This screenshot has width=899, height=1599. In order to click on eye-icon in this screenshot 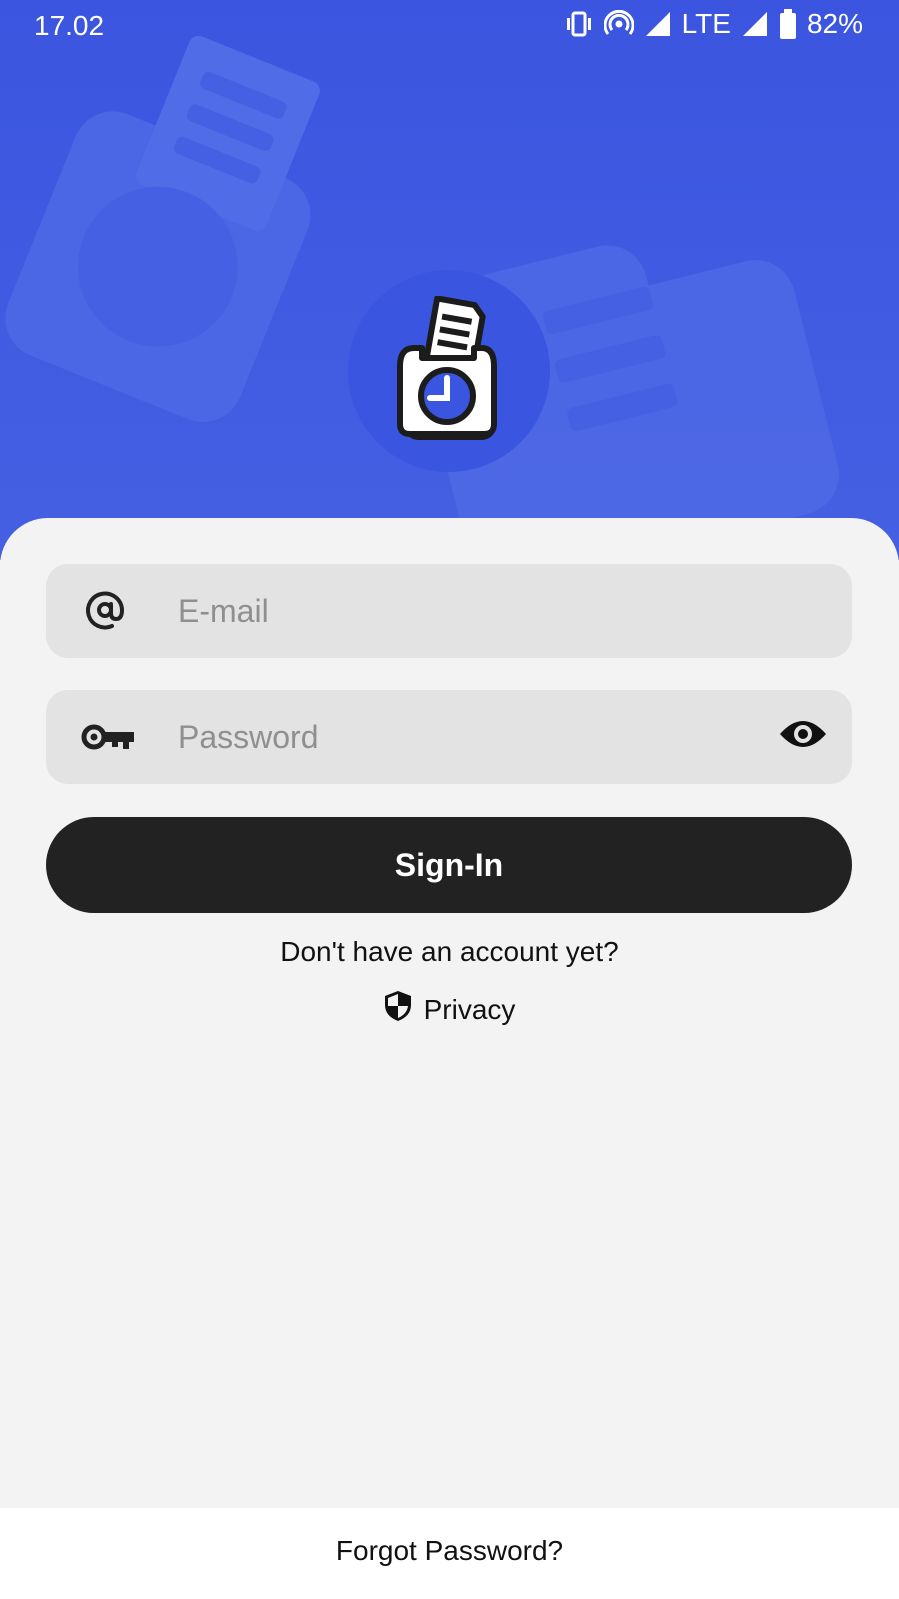, I will do `click(803, 736)`.